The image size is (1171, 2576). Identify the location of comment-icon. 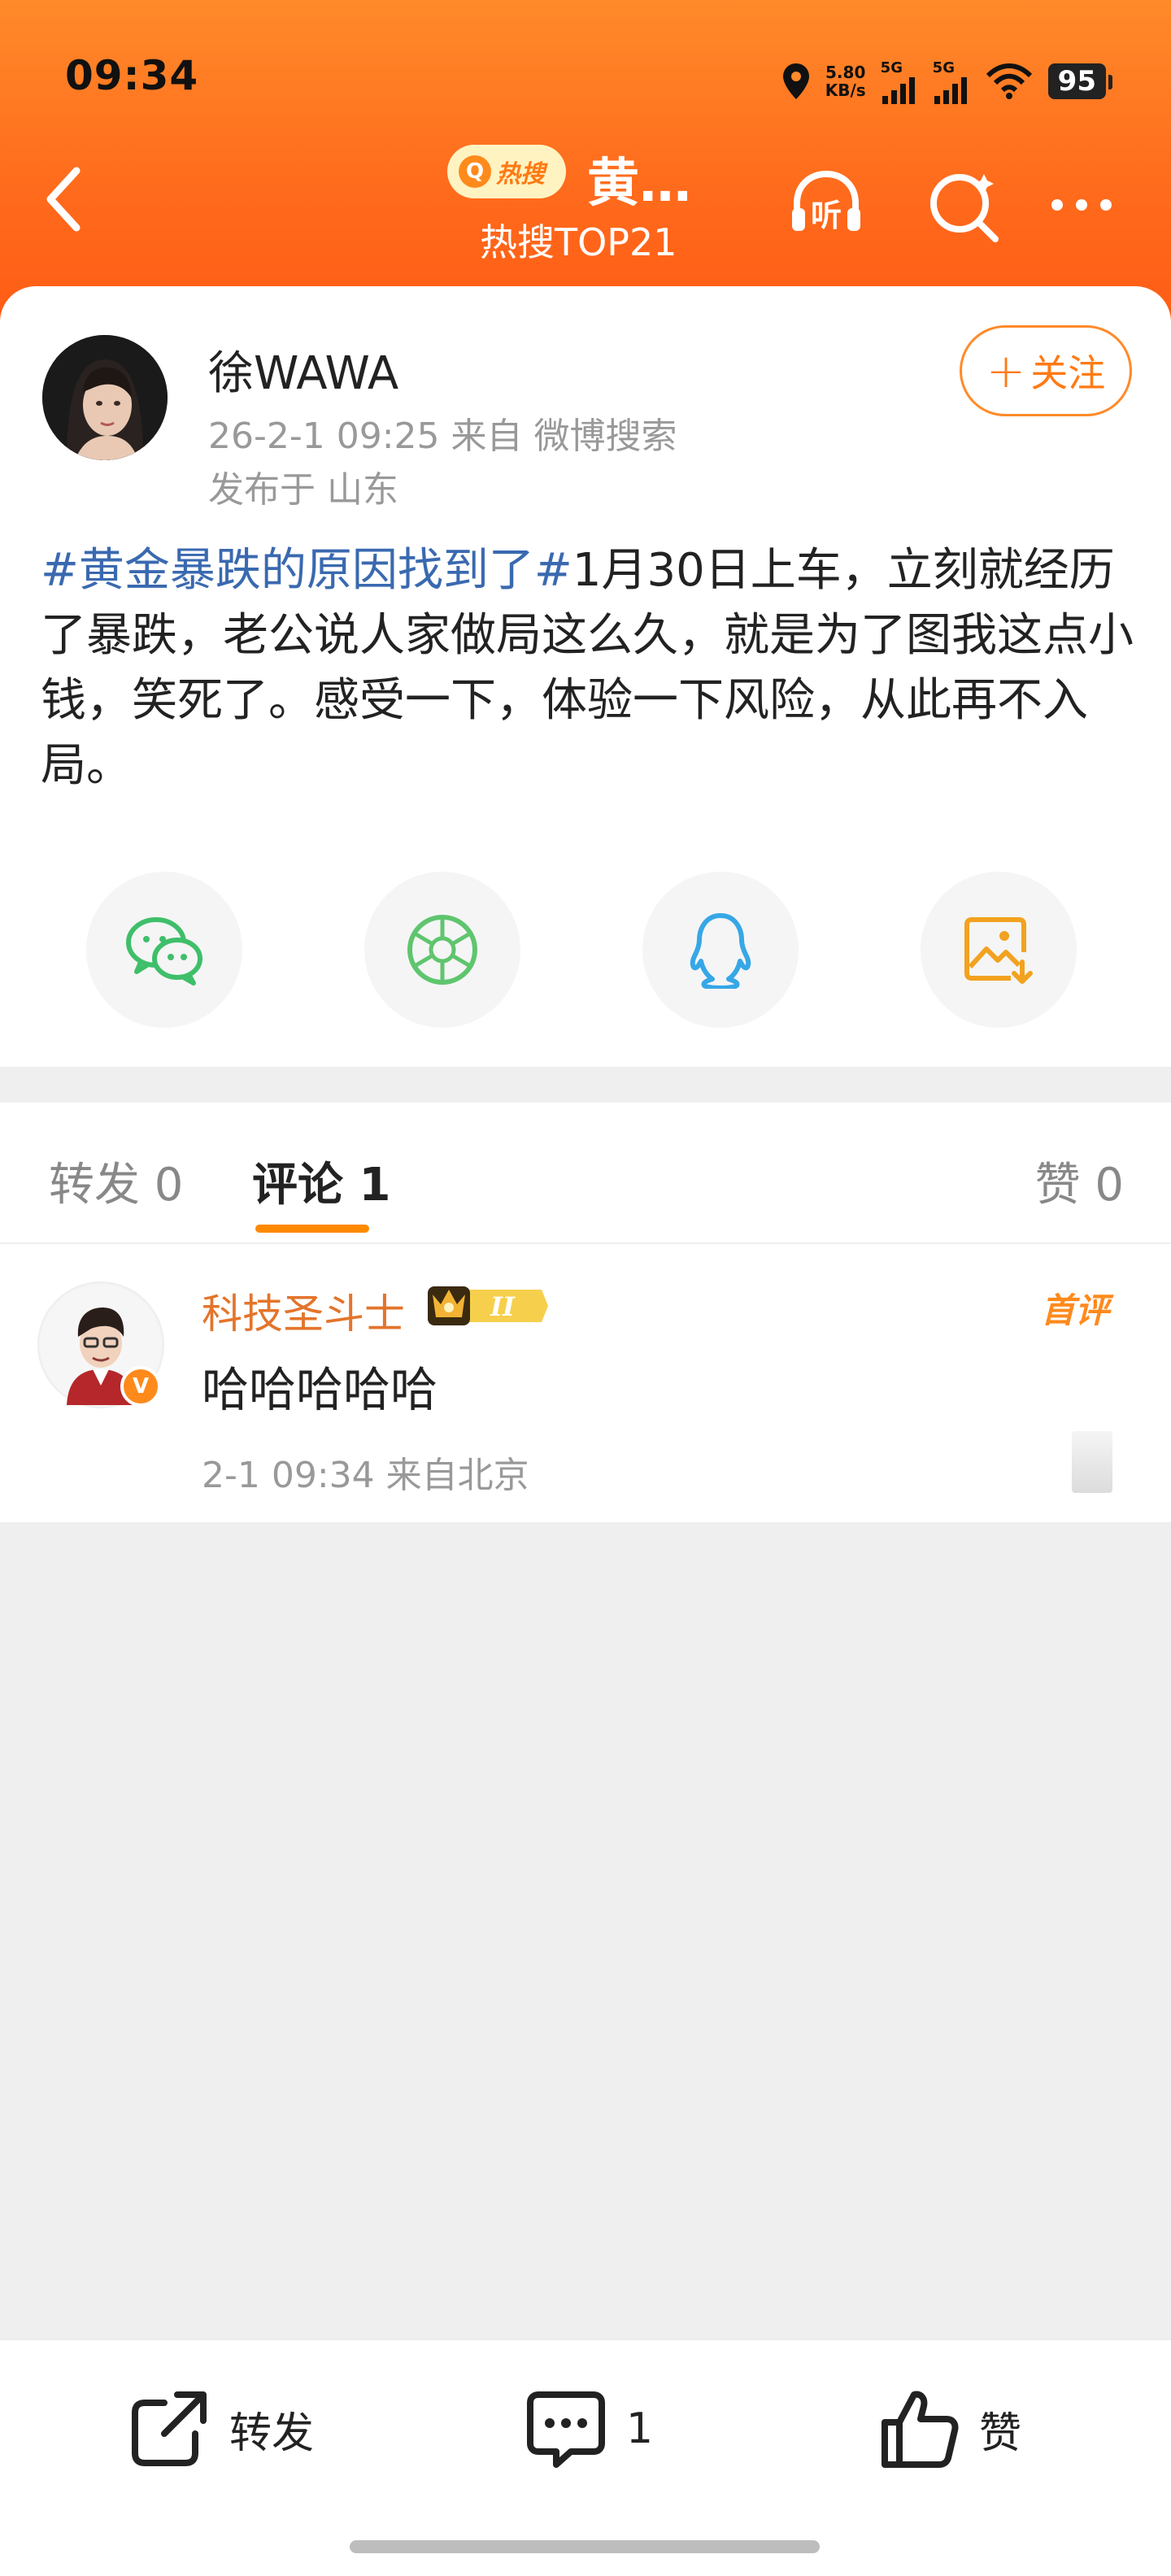
(566, 2430).